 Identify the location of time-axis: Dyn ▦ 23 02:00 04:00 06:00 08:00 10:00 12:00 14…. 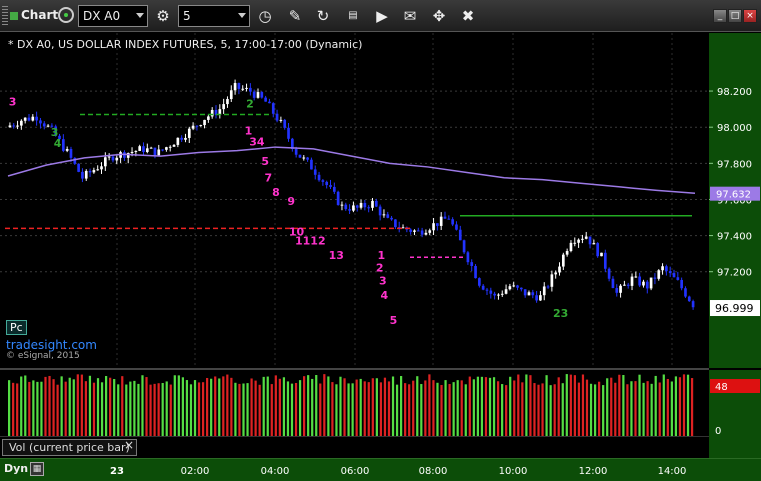
(380, 469).